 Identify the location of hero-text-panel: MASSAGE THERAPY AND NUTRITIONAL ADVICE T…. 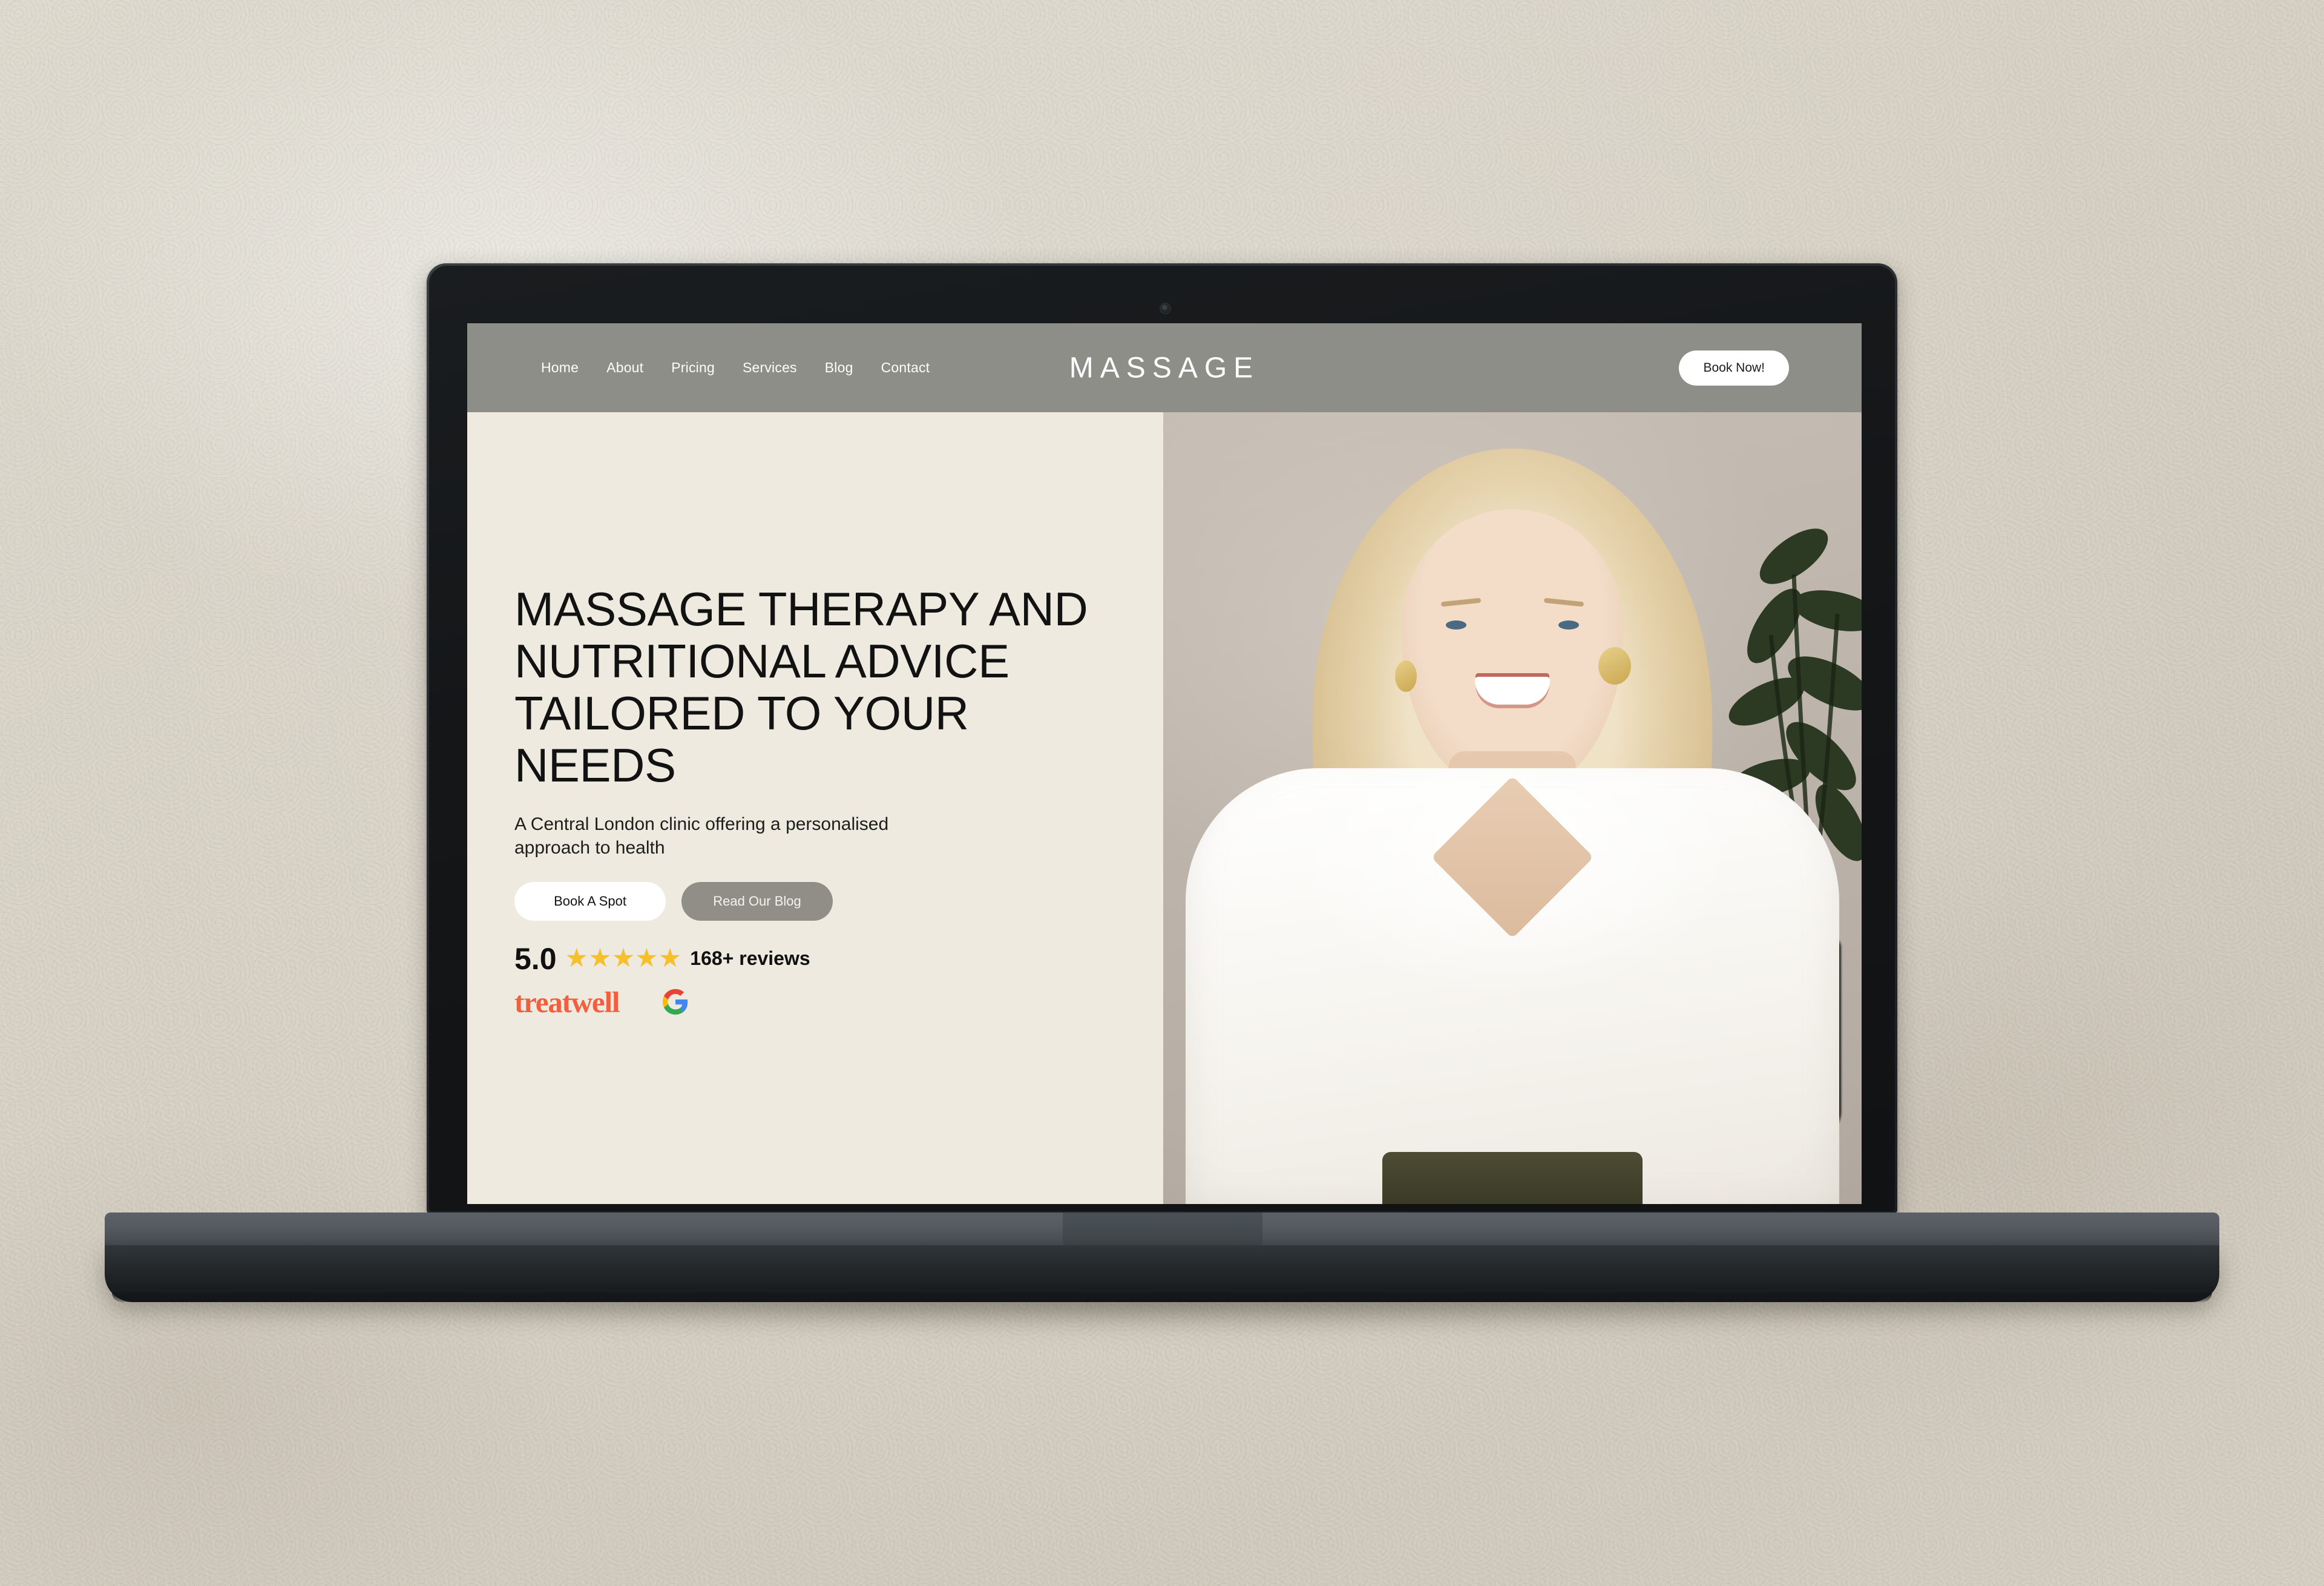
(815, 808).